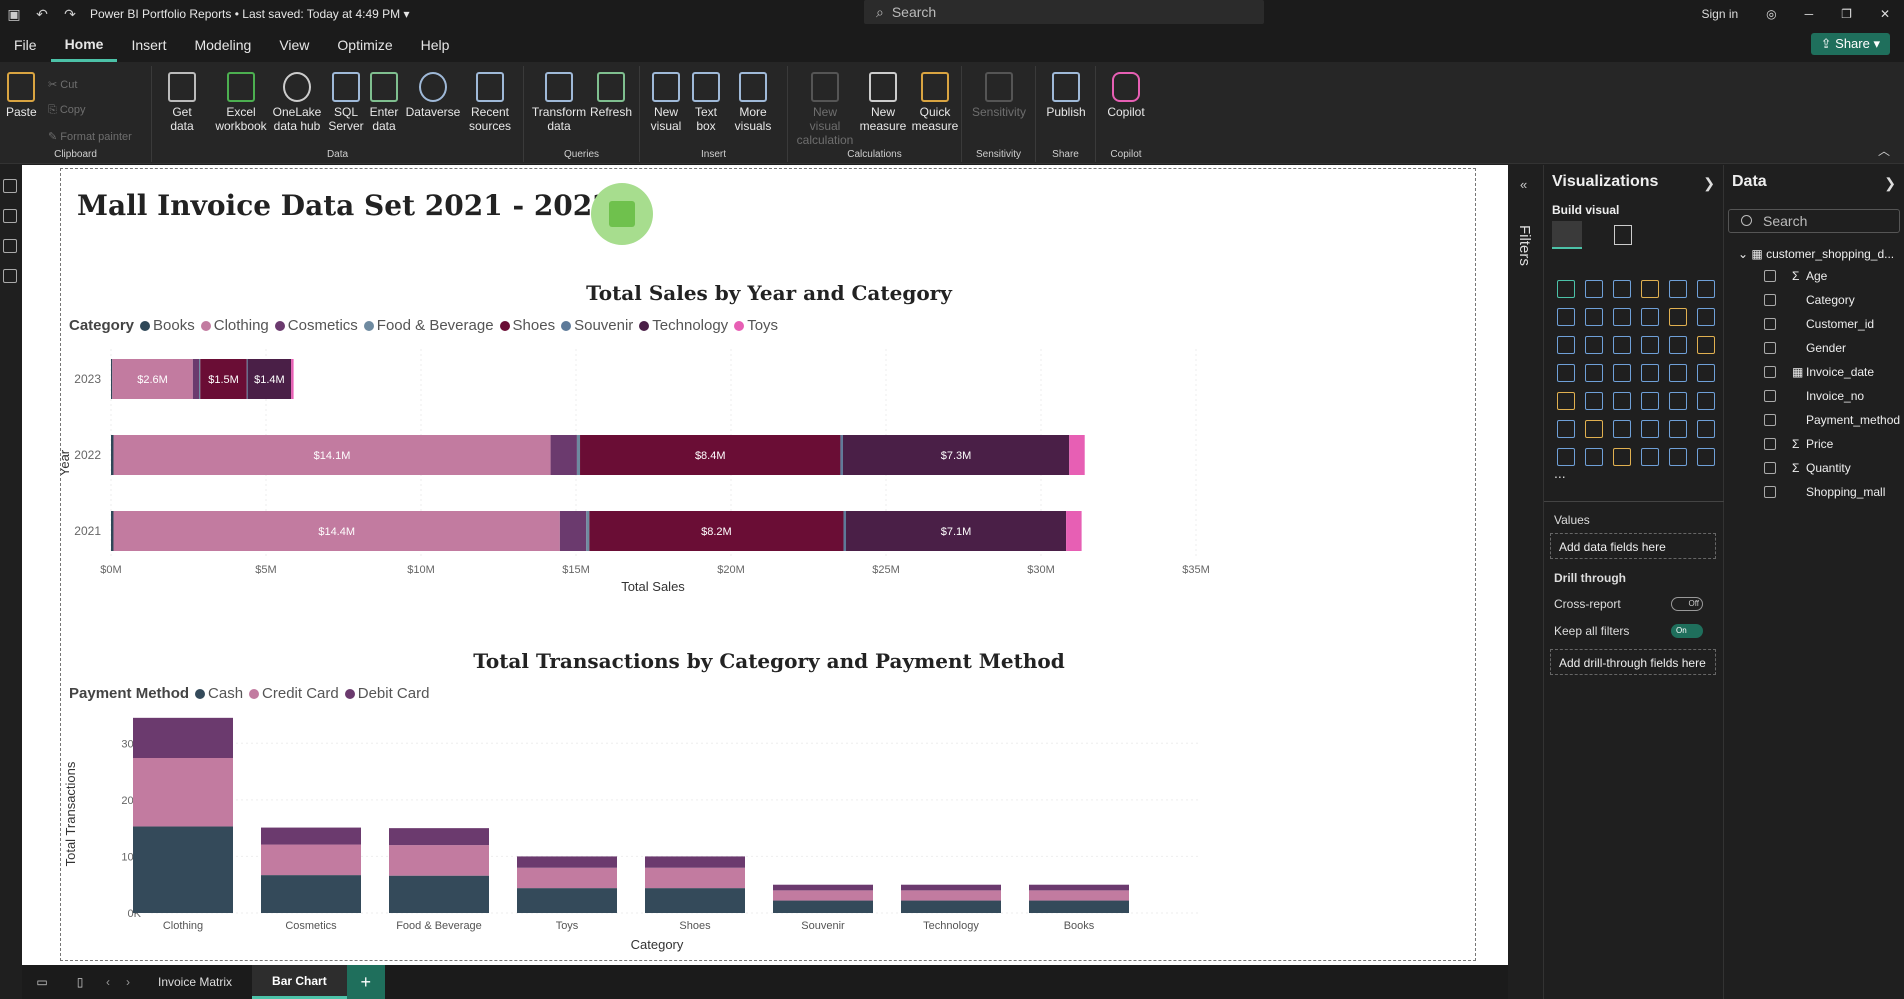 This screenshot has width=1904, height=999. I want to click on menu-home: Home, so click(84, 45).